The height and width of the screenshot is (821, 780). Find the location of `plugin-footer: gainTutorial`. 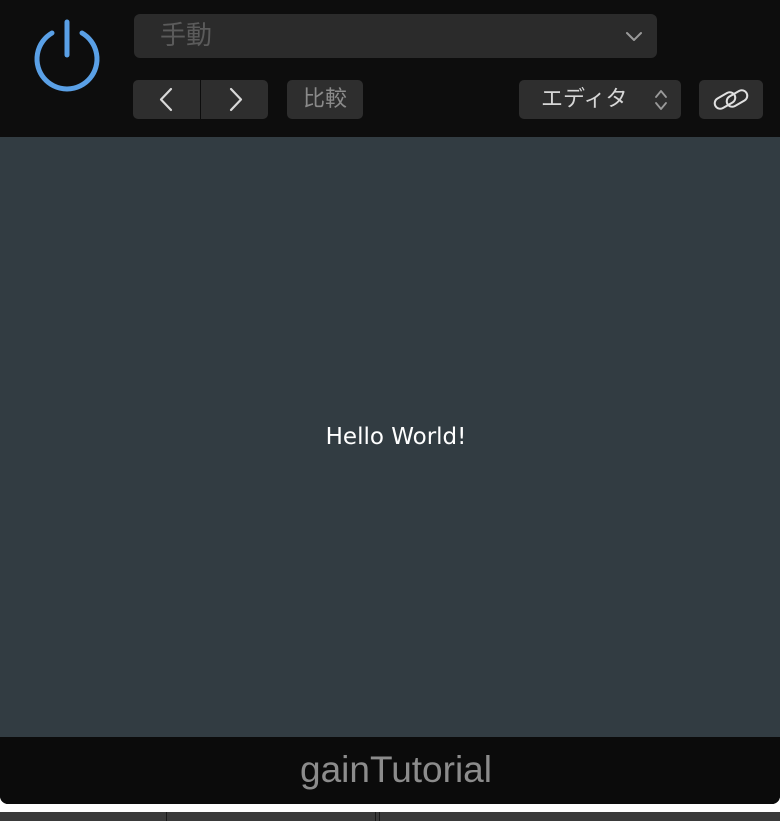

plugin-footer: gainTutorial is located at coordinates (390, 770).